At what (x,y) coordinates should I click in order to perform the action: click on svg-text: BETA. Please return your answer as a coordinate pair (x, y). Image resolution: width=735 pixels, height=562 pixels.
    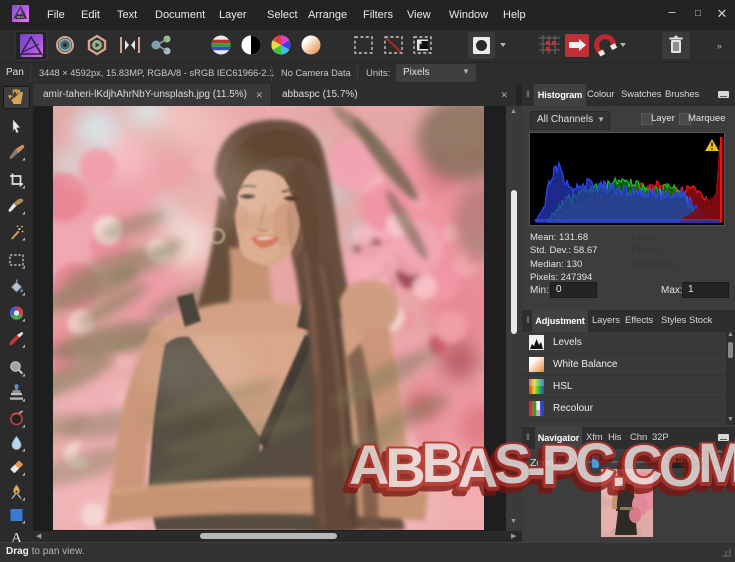
    Looking at the image, I should click on (21, 17).